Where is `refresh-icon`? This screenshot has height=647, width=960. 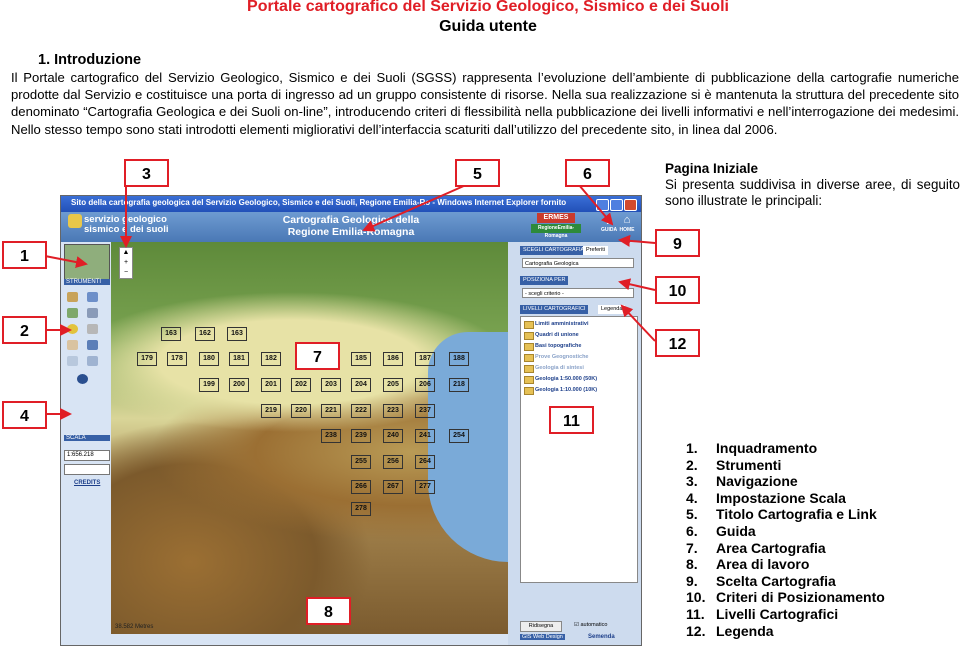 refresh-icon is located at coordinates (92, 361).